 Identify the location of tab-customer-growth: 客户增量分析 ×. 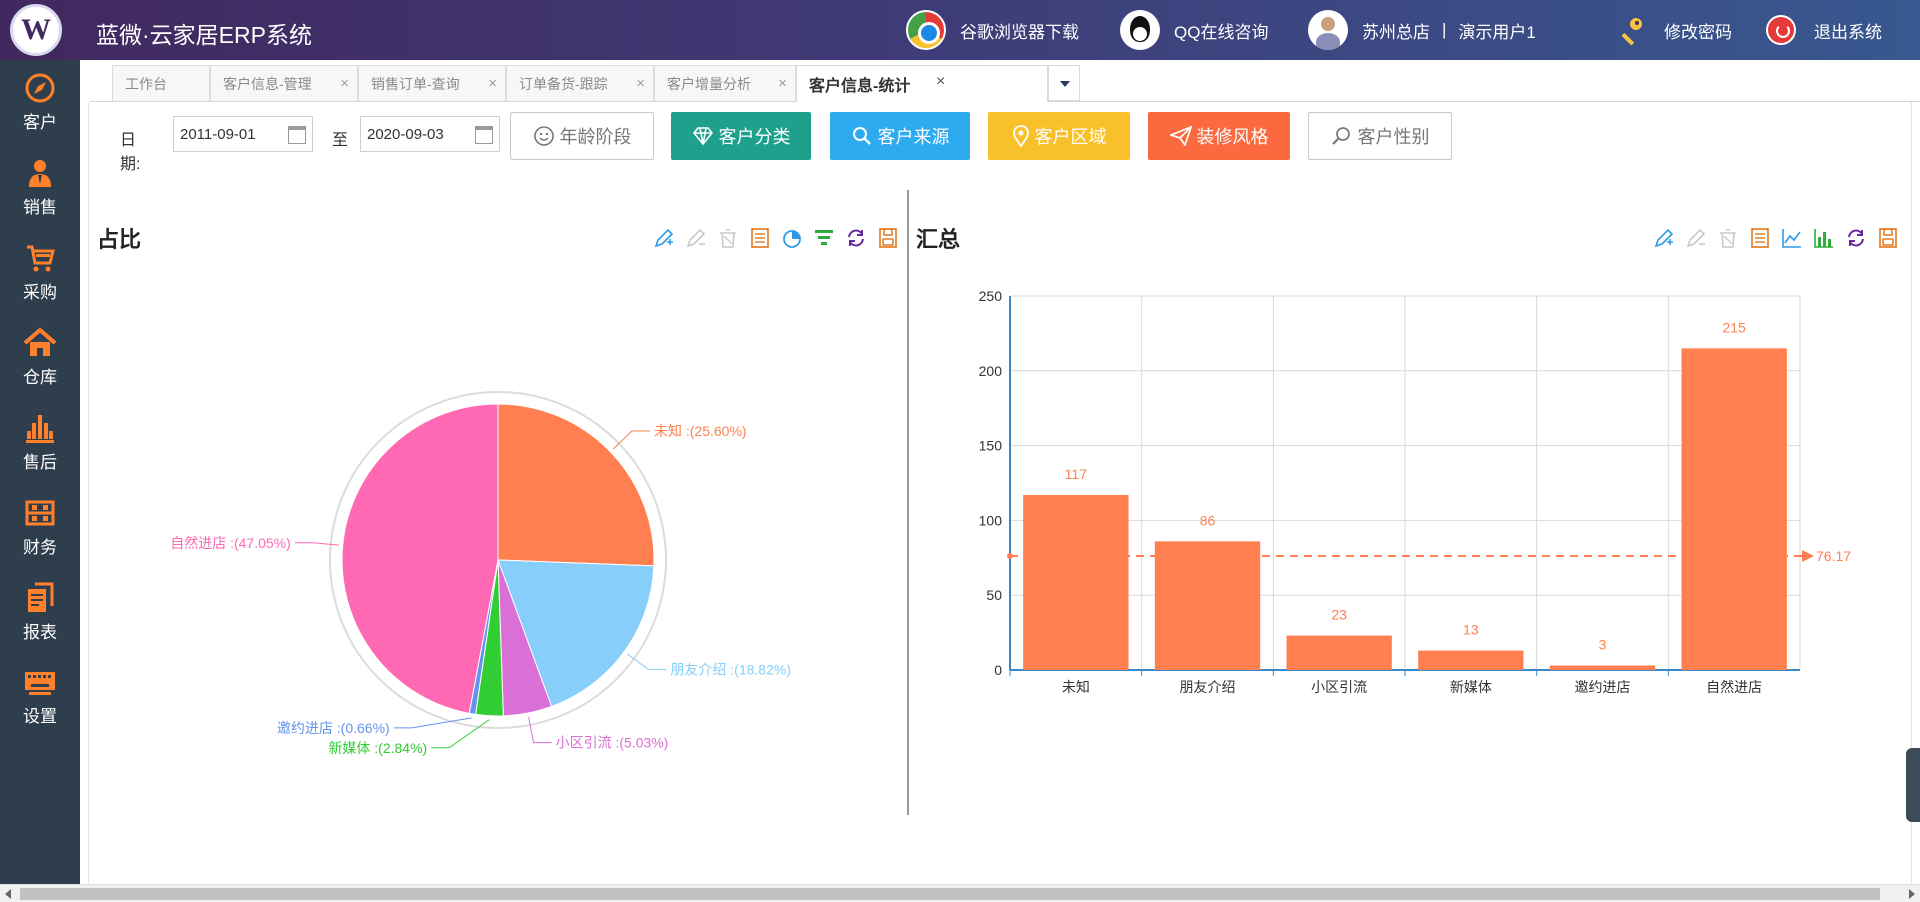
(725, 83).